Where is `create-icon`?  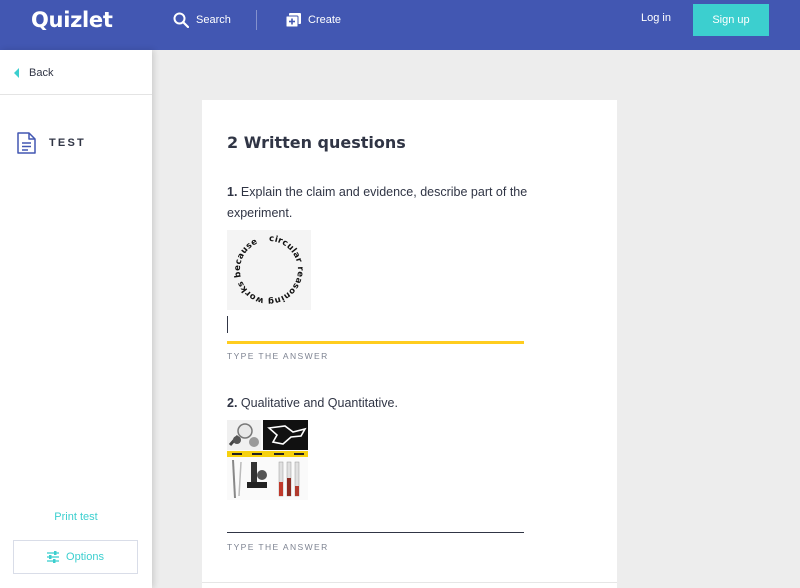 create-icon is located at coordinates (293, 20).